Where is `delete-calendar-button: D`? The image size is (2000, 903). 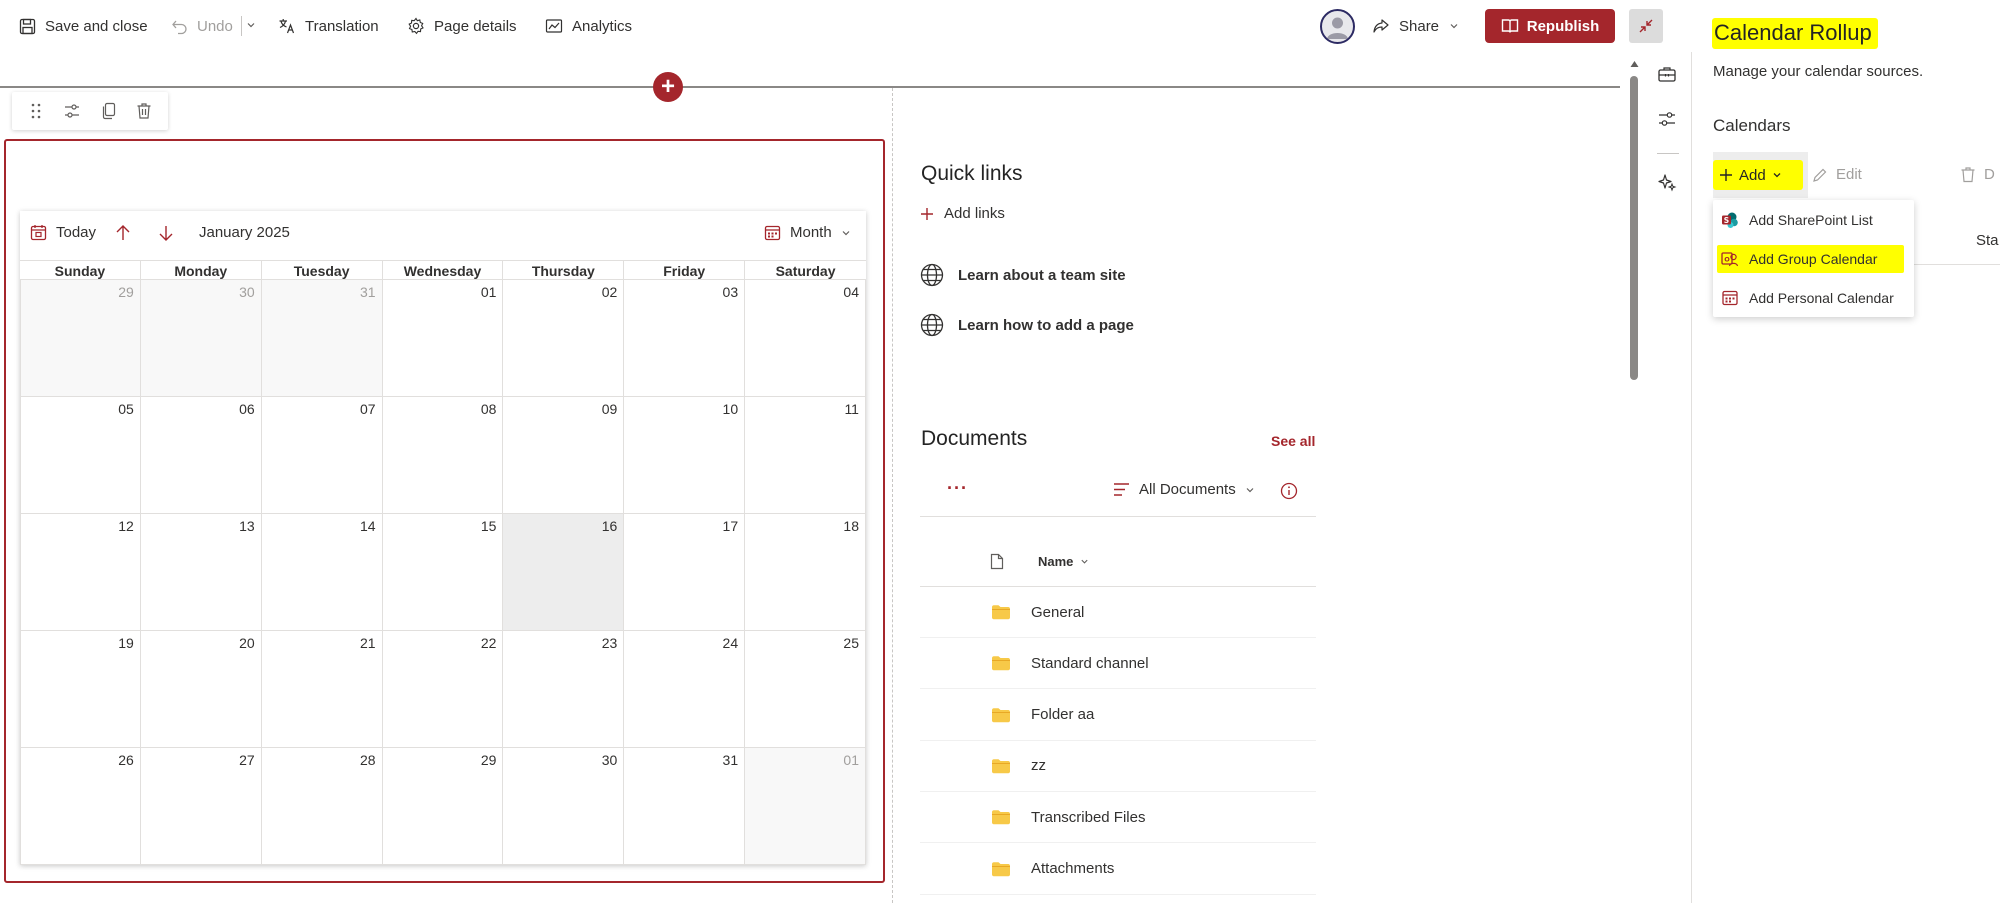 delete-calendar-button: D is located at coordinates (1977, 174).